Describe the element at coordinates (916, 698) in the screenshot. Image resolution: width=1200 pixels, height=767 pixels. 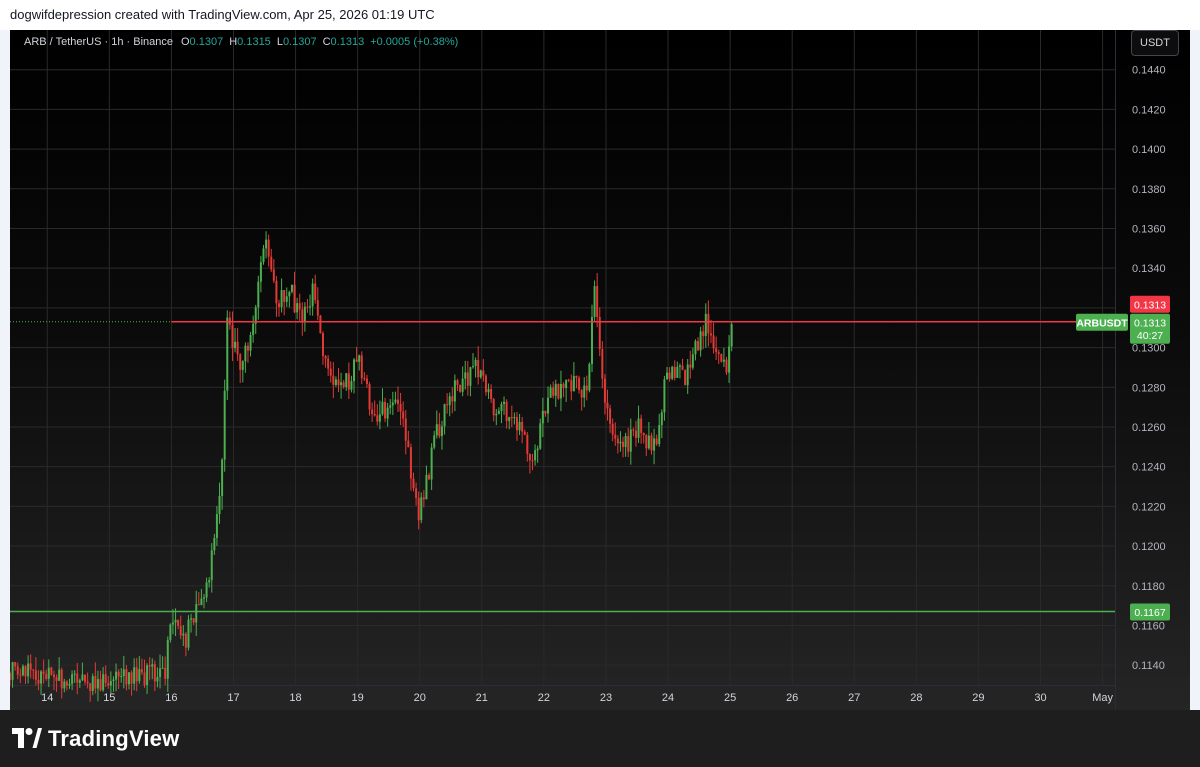
I see `x-tick-label: 28` at that location.